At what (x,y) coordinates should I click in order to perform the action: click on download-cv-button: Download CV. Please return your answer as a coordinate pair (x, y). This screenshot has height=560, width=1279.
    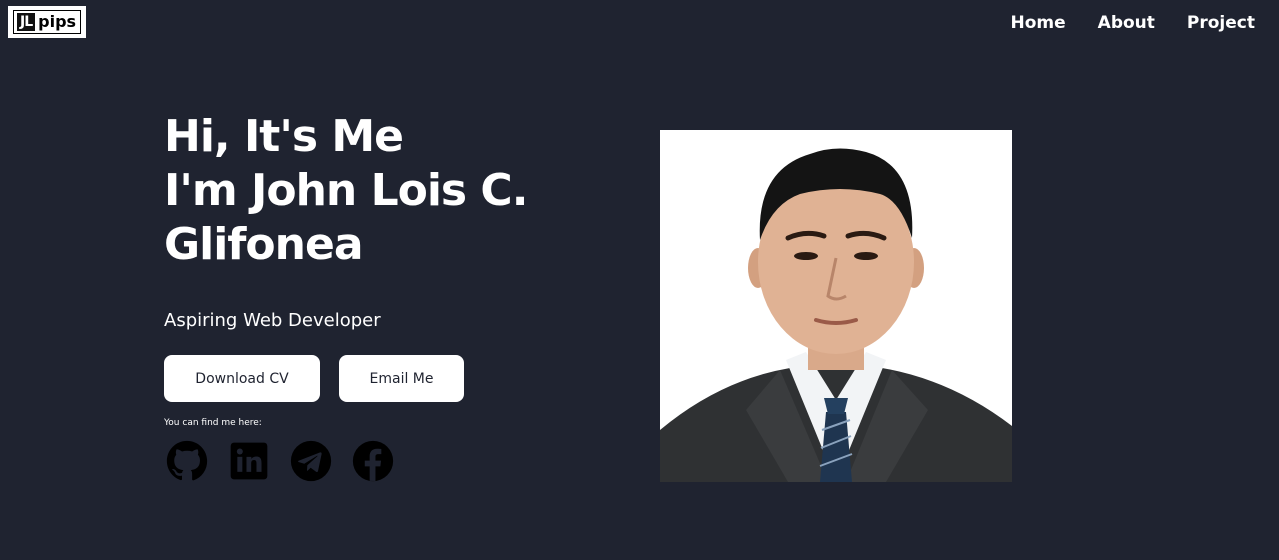
    Looking at the image, I should click on (242, 378).